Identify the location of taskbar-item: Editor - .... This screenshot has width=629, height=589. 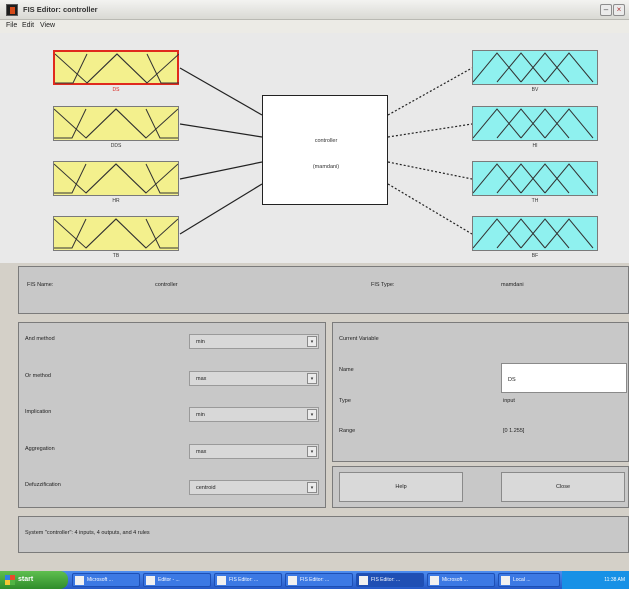
(177, 580).